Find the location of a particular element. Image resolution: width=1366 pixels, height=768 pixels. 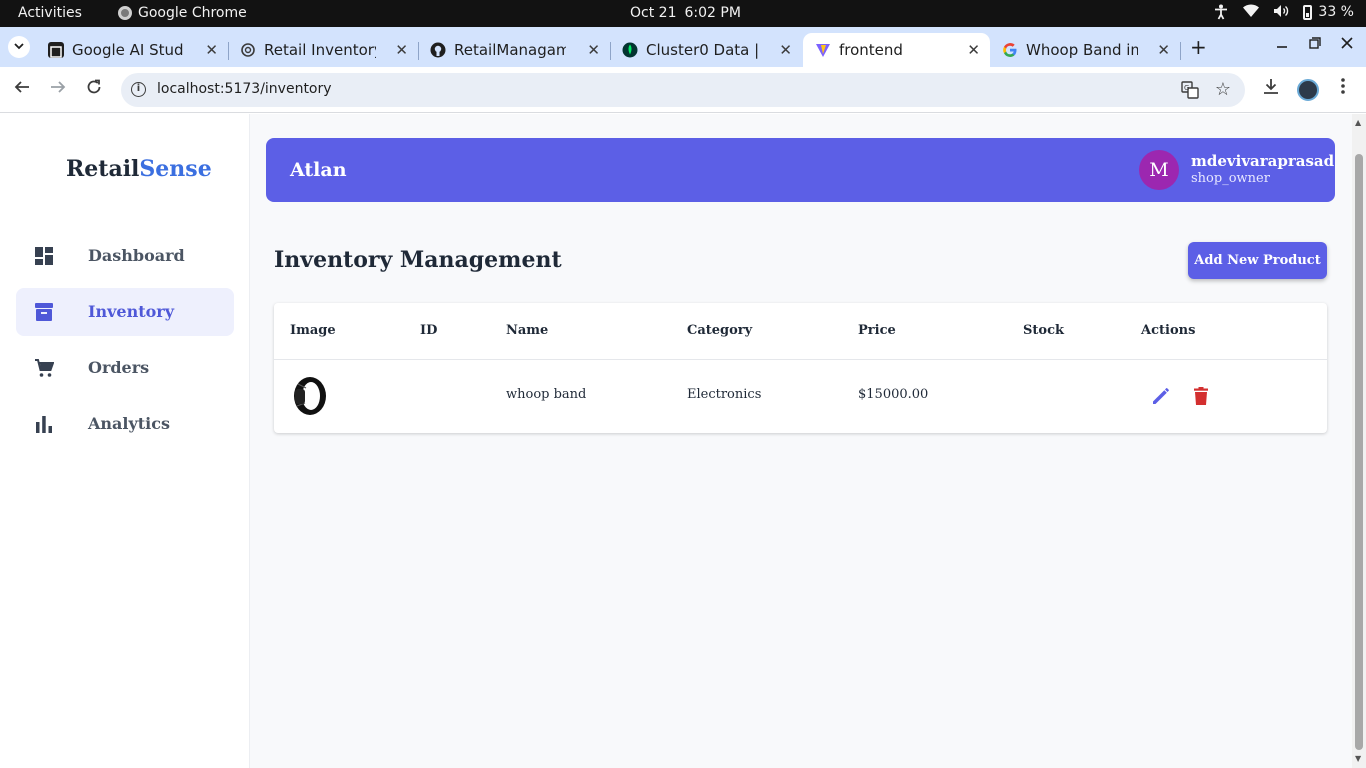

tab-google-ai-studio: Google AI Studio ✕ is located at coordinates (132, 50).